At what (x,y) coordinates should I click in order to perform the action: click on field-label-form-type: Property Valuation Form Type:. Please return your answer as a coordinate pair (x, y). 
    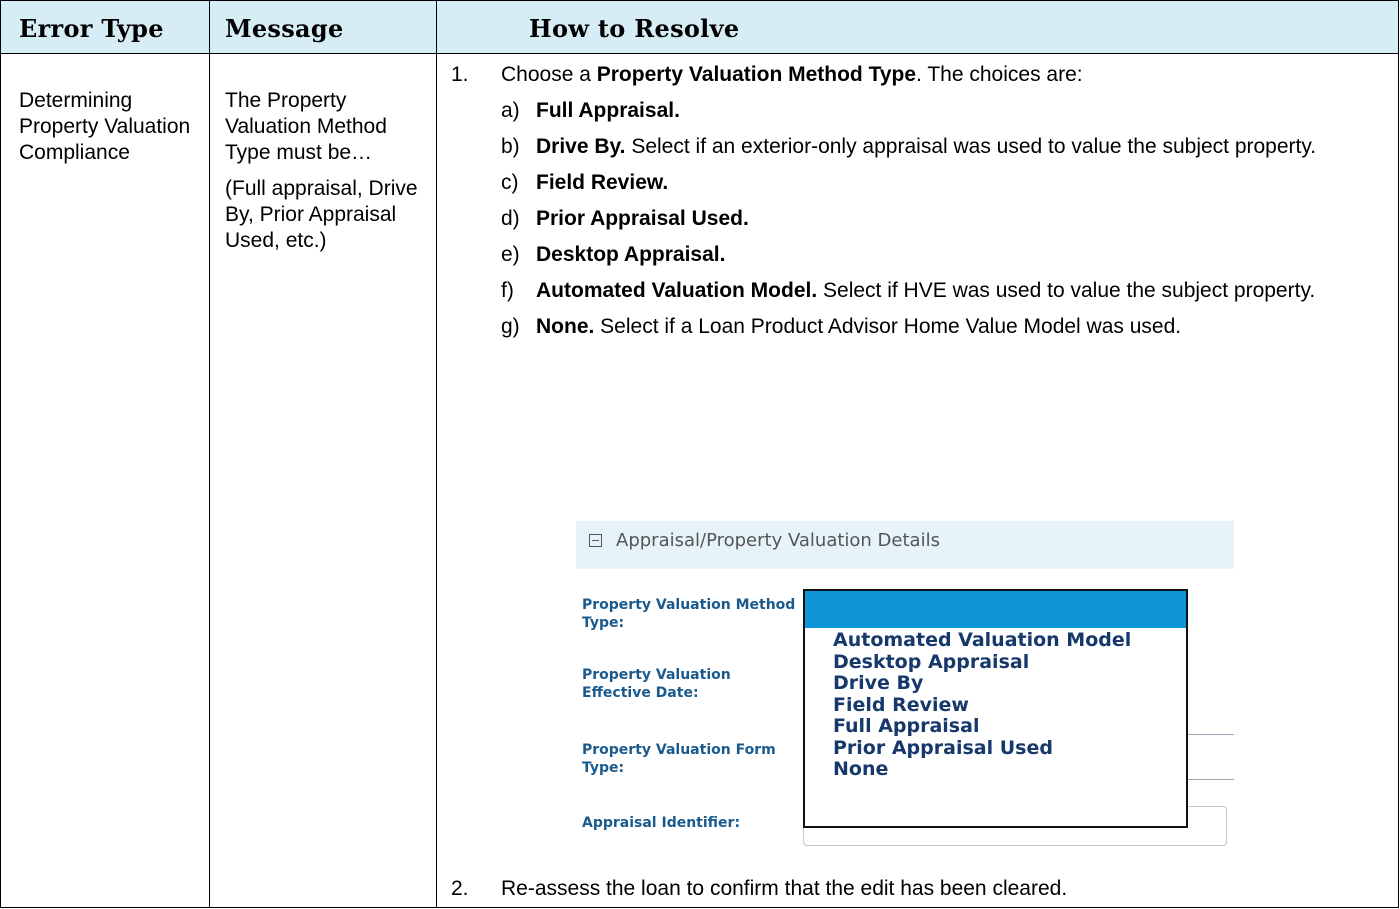
    Looking at the image, I should click on (679, 759).